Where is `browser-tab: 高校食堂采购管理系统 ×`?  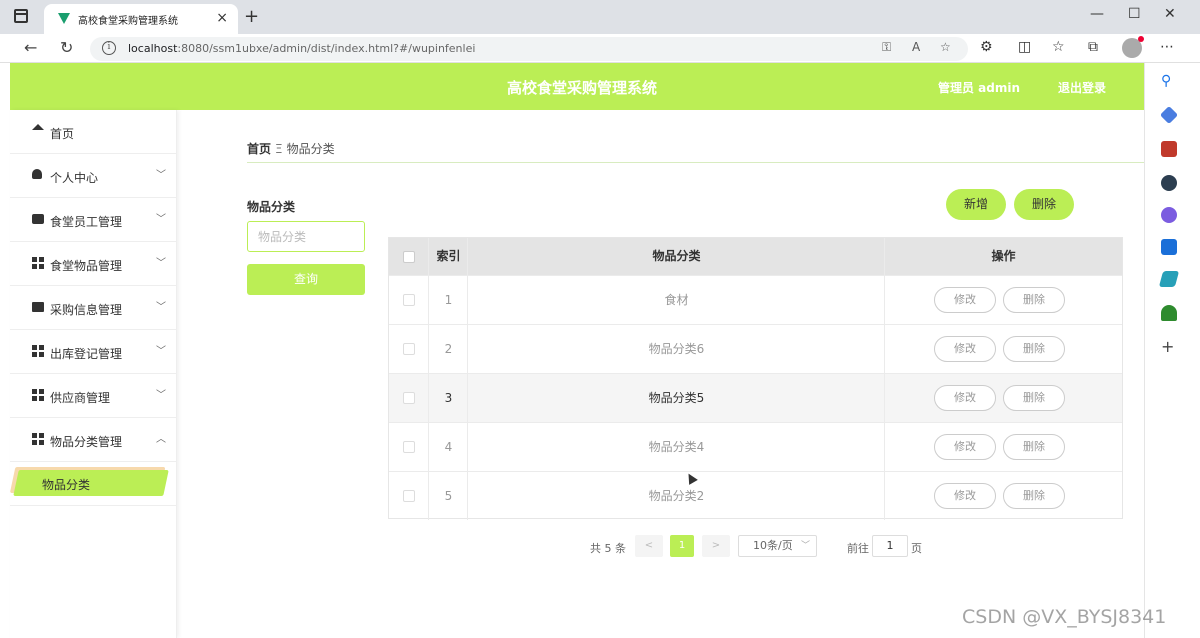
browser-tab: 高校食堂采购管理系统 × is located at coordinates (141, 19).